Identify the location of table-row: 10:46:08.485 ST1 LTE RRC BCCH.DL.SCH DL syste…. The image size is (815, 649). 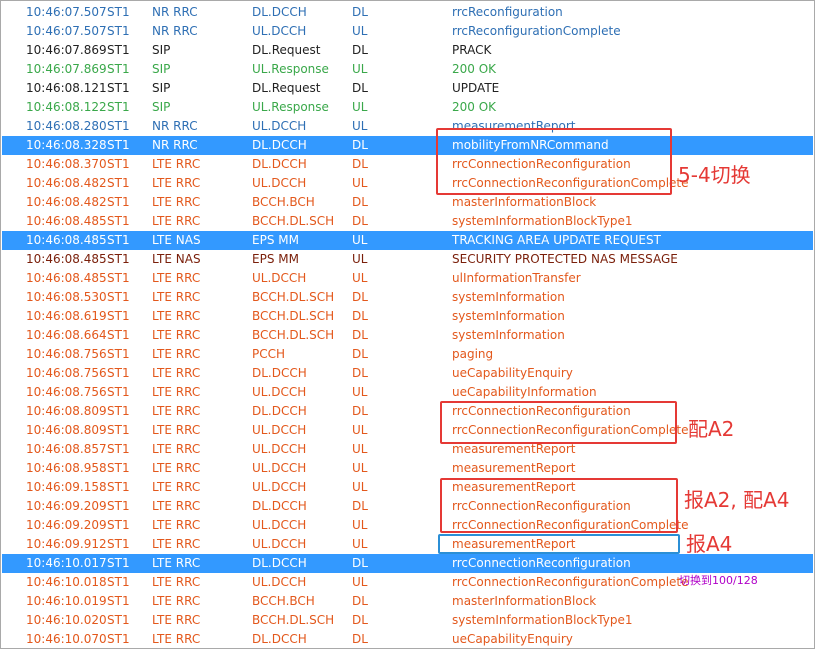
(407, 221).